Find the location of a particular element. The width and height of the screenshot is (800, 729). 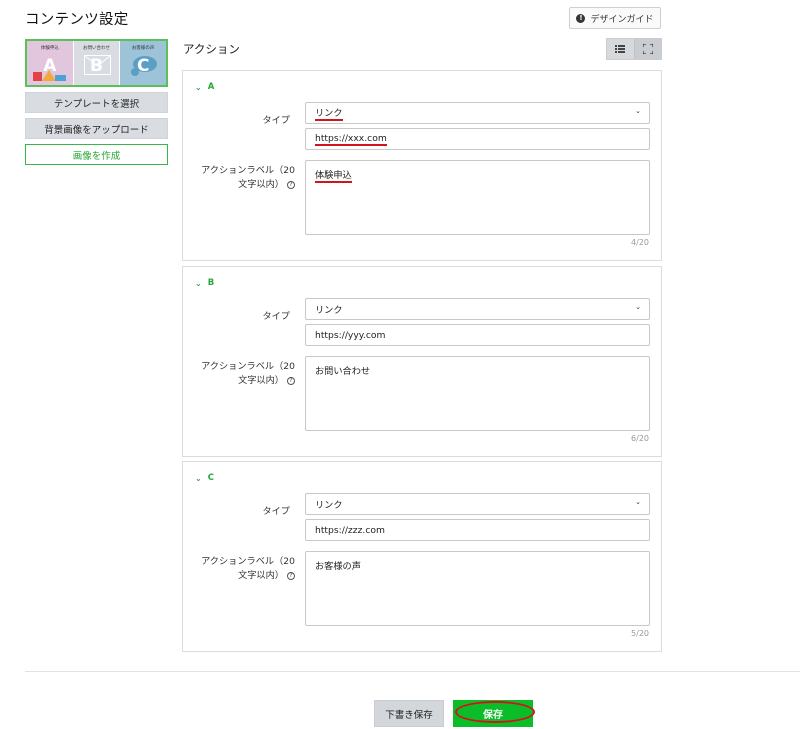

thumbnail-caption: お客様の声 is located at coordinates (143, 48).